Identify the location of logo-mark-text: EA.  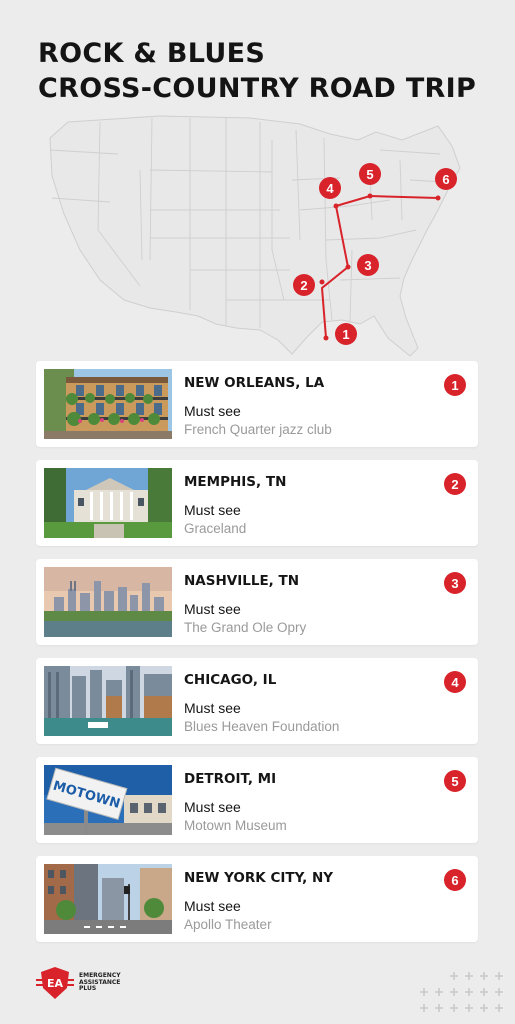
(55, 983).